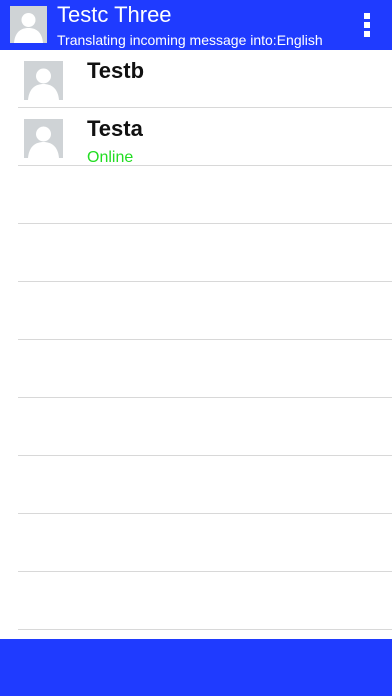  Describe the element at coordinates (205, 79) in the screenshot. I see `list-item-testb: Testb` at that location.